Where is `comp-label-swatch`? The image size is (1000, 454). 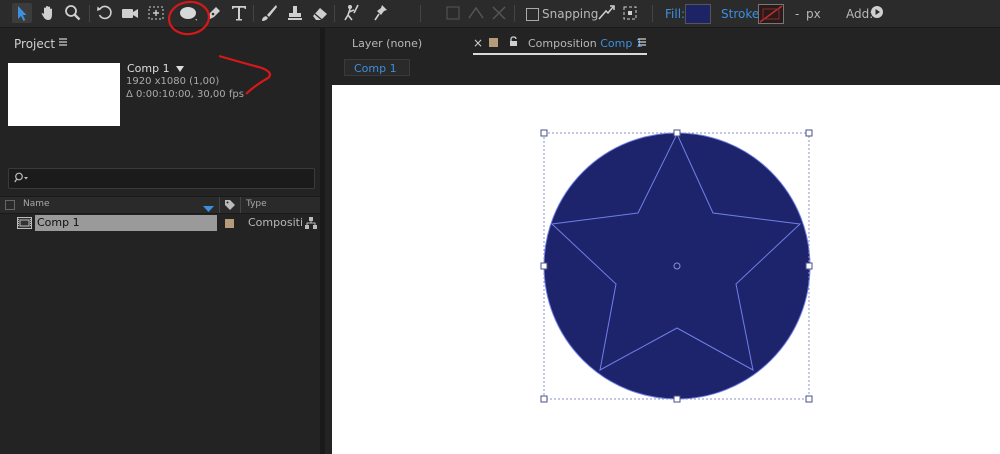 comp-label-swatch is located at coordinates (493, 42).